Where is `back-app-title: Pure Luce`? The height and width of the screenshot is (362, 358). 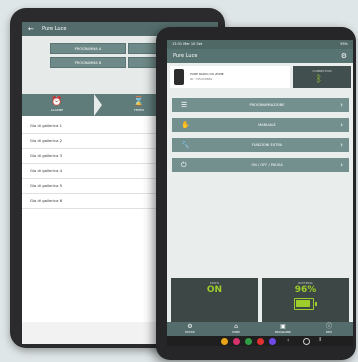 back-app-title: Pure Luce is located at coordinates (54, 29).